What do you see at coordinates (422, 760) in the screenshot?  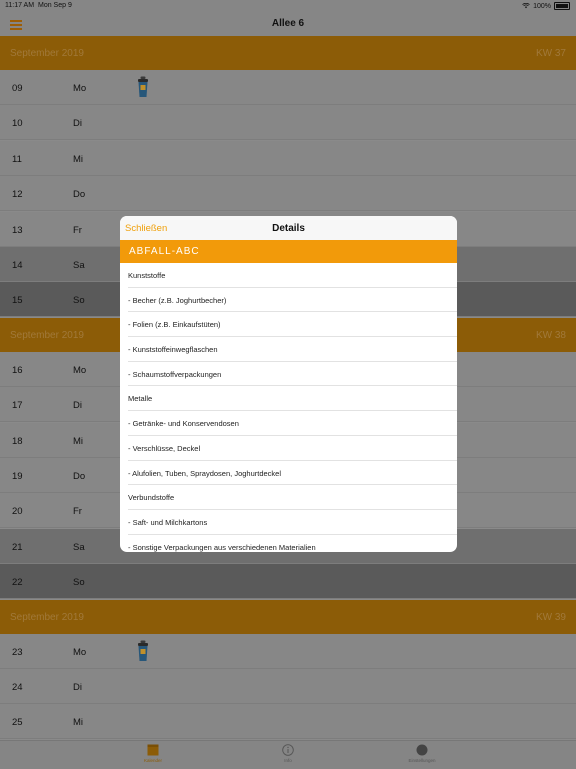 I see `tab-label: Einstellungen` at bounding box center [422, 760].